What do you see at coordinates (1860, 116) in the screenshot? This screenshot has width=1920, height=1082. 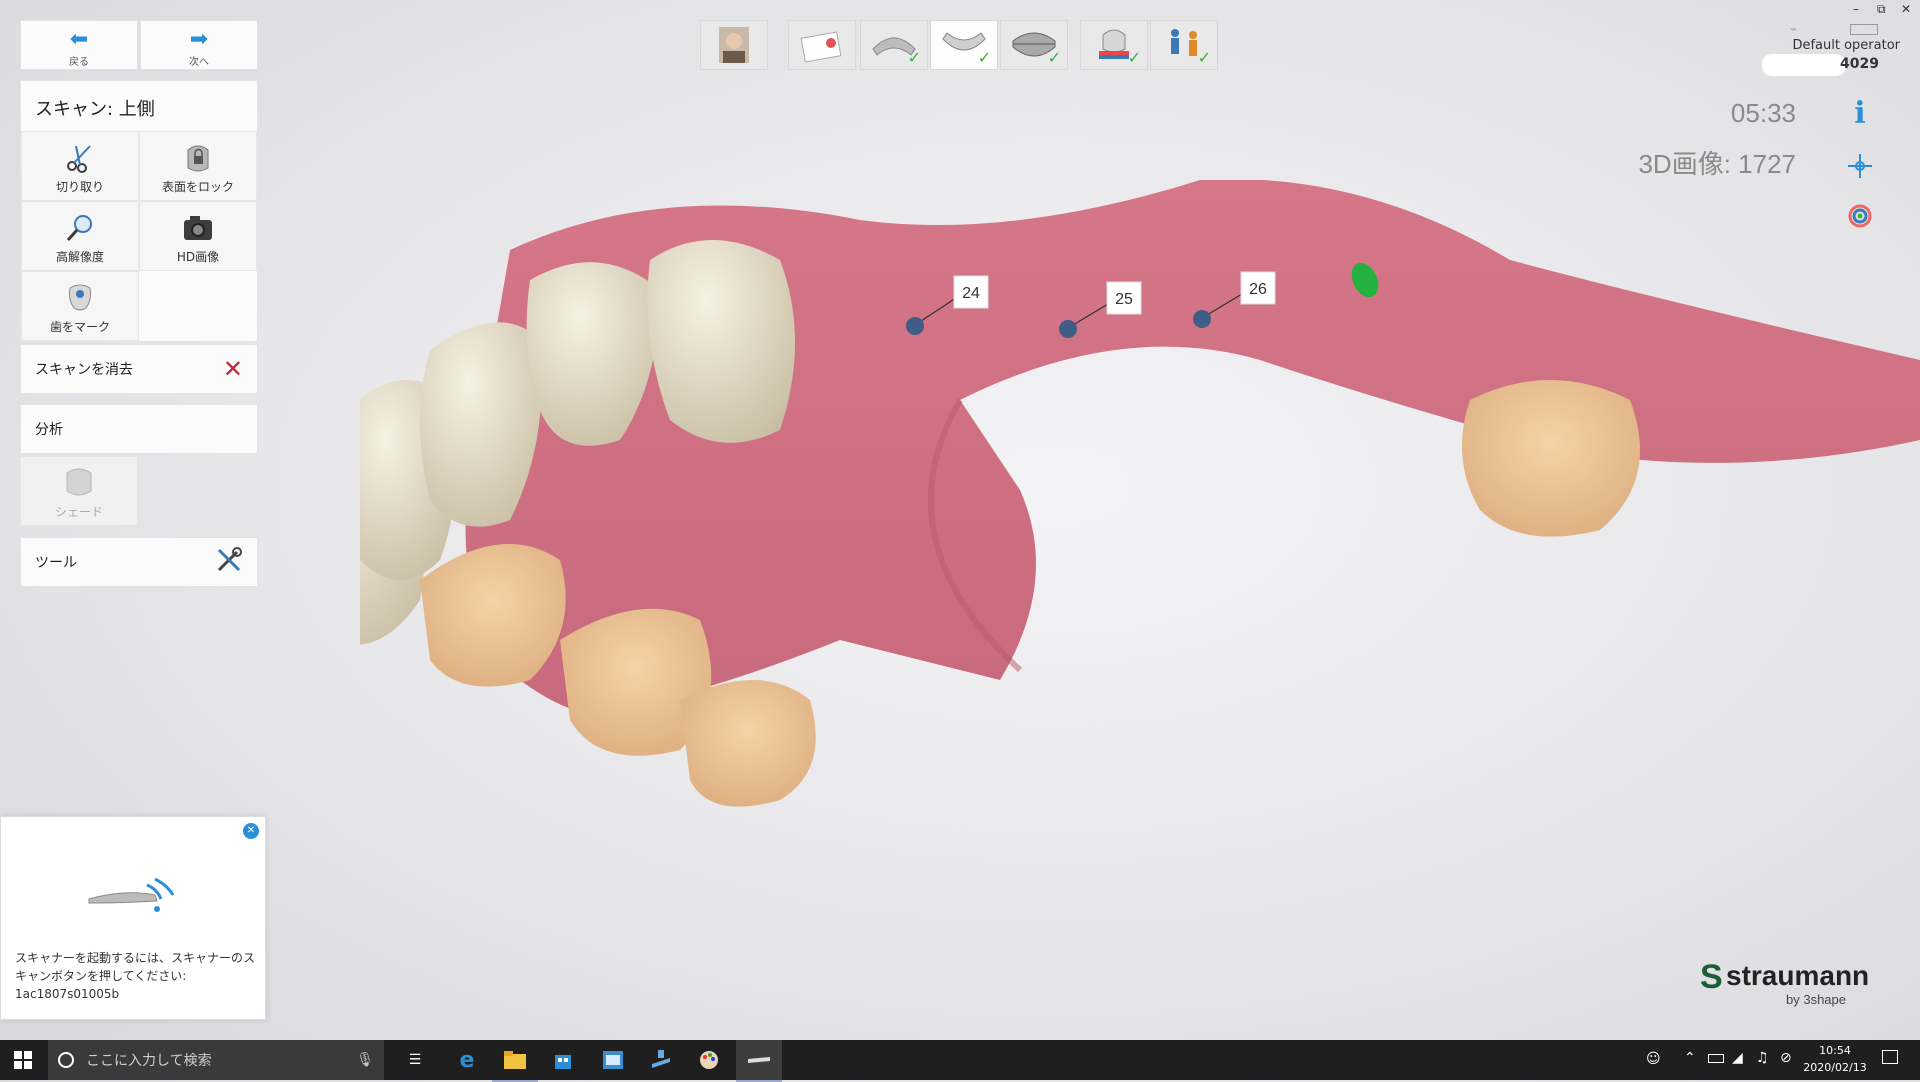 I see `info-icon: i` at bounding box center [1860, 116].